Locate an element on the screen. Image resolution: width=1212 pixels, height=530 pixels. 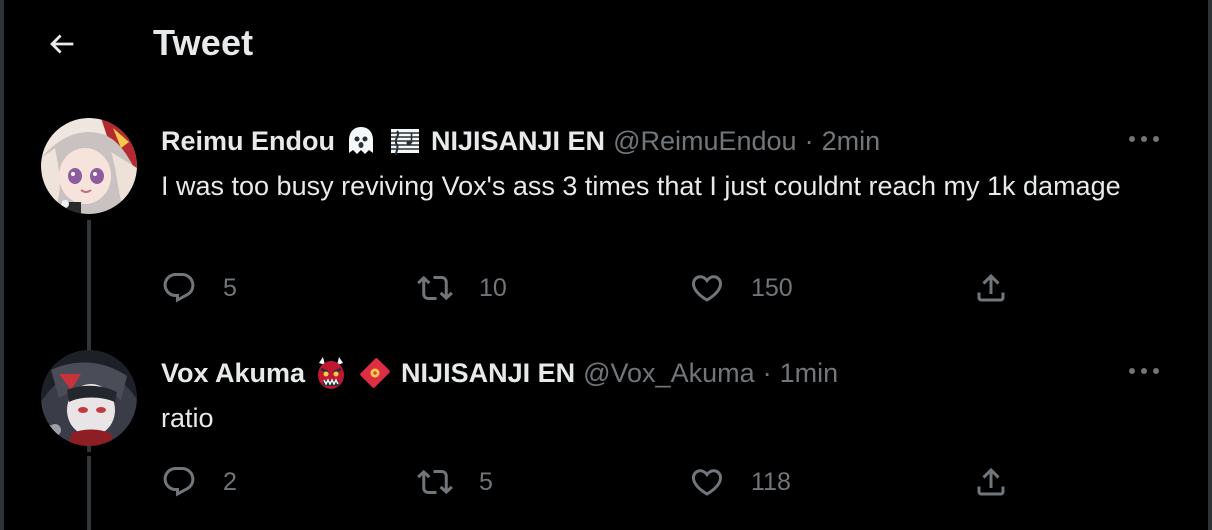
red-envelope-emoji-icon is located at coordinates (375, 373).